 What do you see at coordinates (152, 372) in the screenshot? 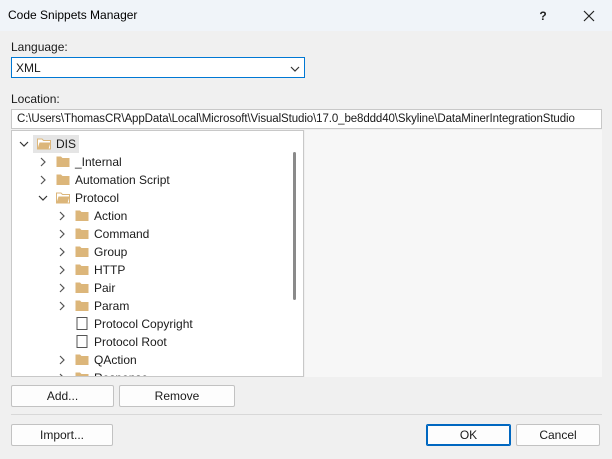
I see `tree-item: Response` at bounding box center [152, 372].